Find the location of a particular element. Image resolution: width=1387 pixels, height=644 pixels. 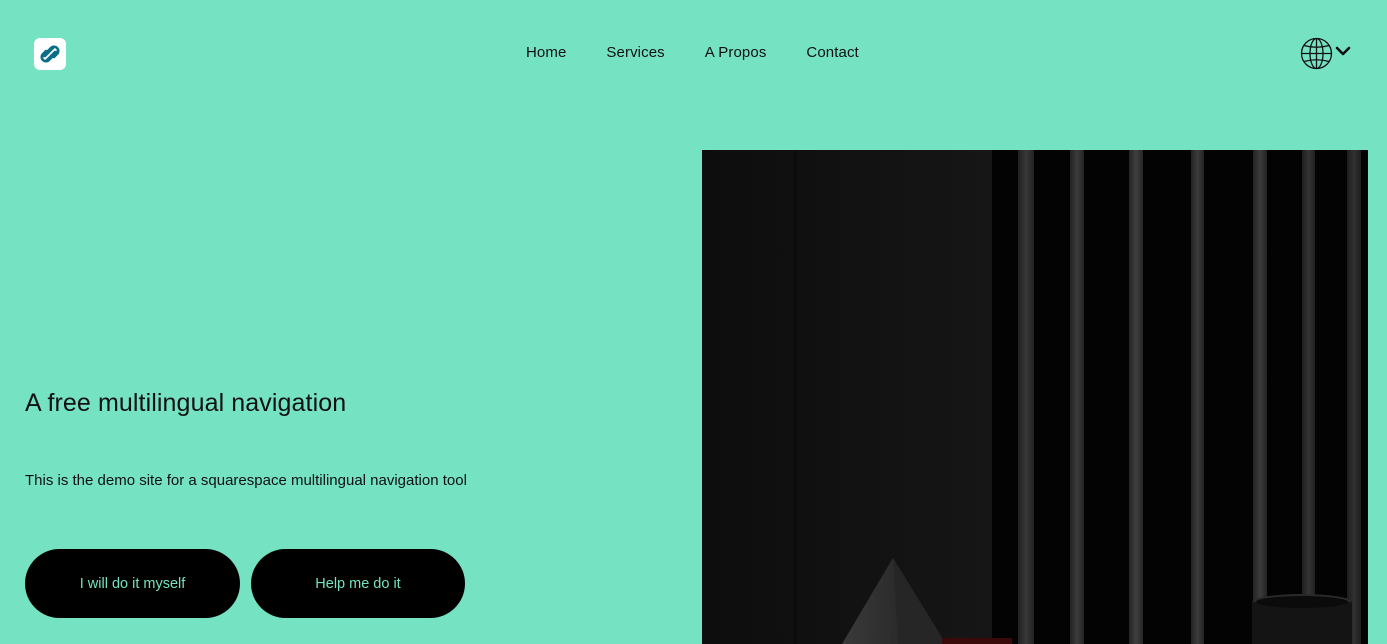

nav-contact-link: Contact is located at coordinates (832, 53).